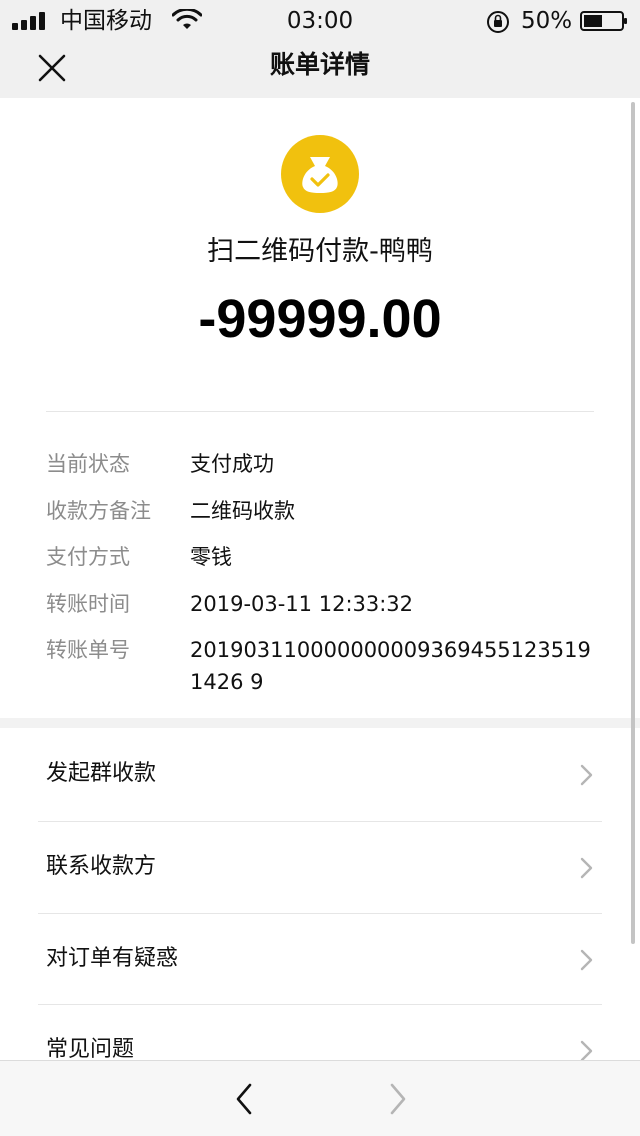 Image resolution: width=640 pixels, height=1136 pixels. I want to click on nav-bar: 账单详情, so click(320, 69).